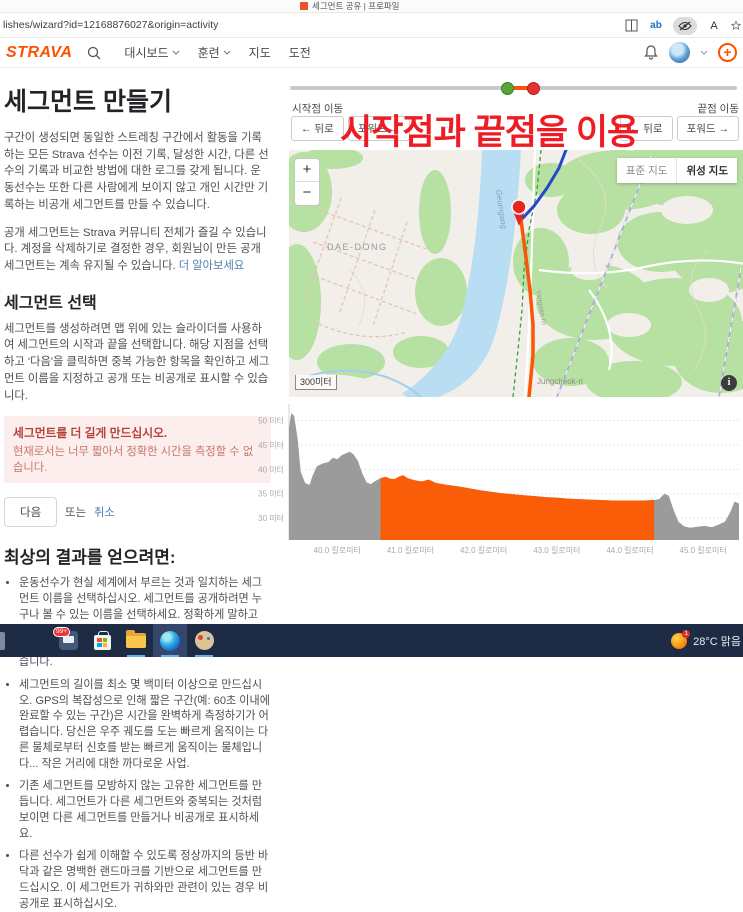 The width and height of the screenshot is (743, 912). I want to click on map-scale: 300미터, so click(316, 382).